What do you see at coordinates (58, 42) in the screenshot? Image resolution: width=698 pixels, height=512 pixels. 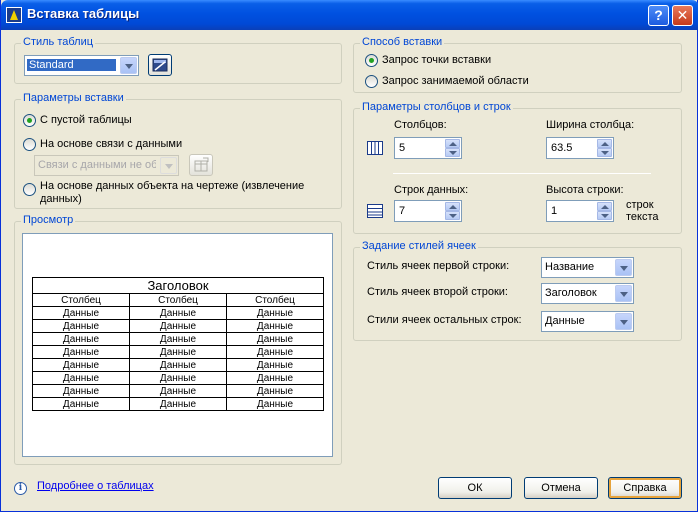 I see `table-style-label: Стиль таблиц` at bounding box center [58, 42].